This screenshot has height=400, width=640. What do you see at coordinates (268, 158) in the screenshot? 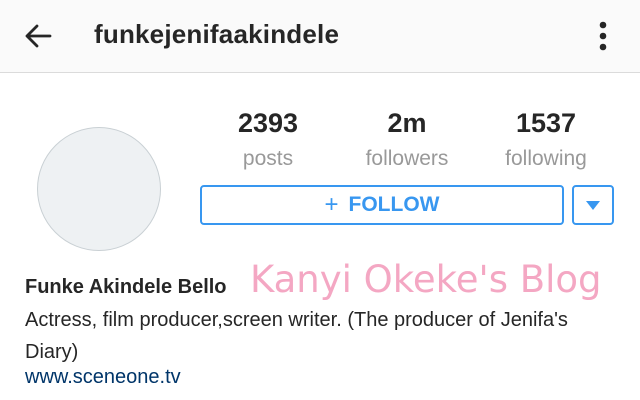
I see `posts-label: posts` at bounding box center [268, 158].